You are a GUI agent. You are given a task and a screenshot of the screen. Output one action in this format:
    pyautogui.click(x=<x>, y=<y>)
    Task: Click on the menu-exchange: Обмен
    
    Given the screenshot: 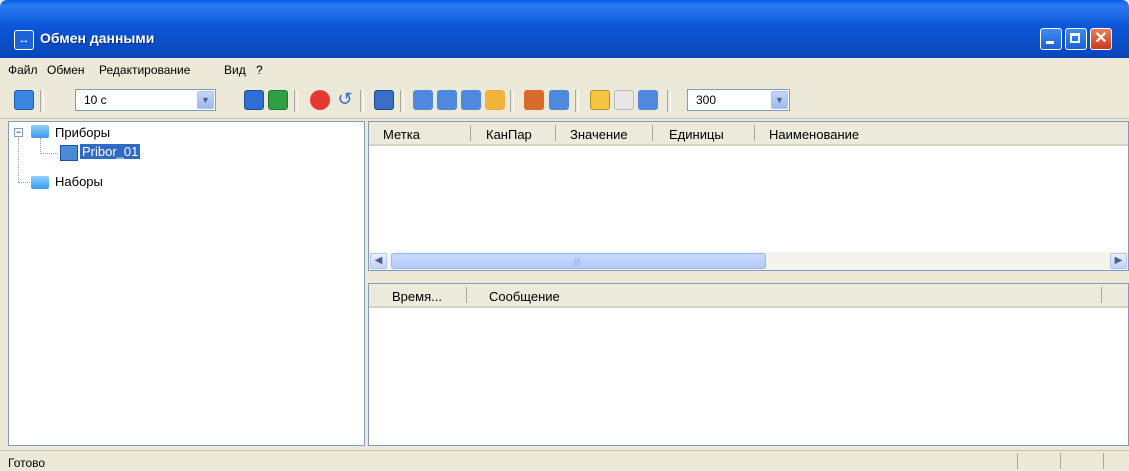 What is the action you would take?
    pyautogui.click(x=66, y=70)
    